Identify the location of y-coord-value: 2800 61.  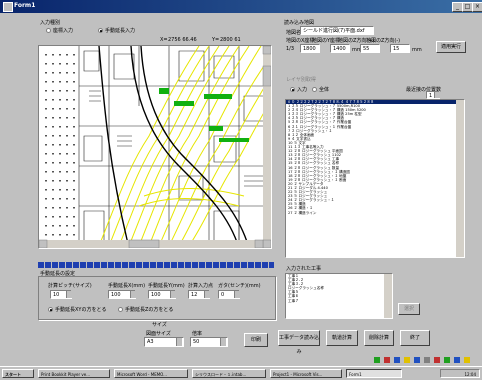
(230, 40).